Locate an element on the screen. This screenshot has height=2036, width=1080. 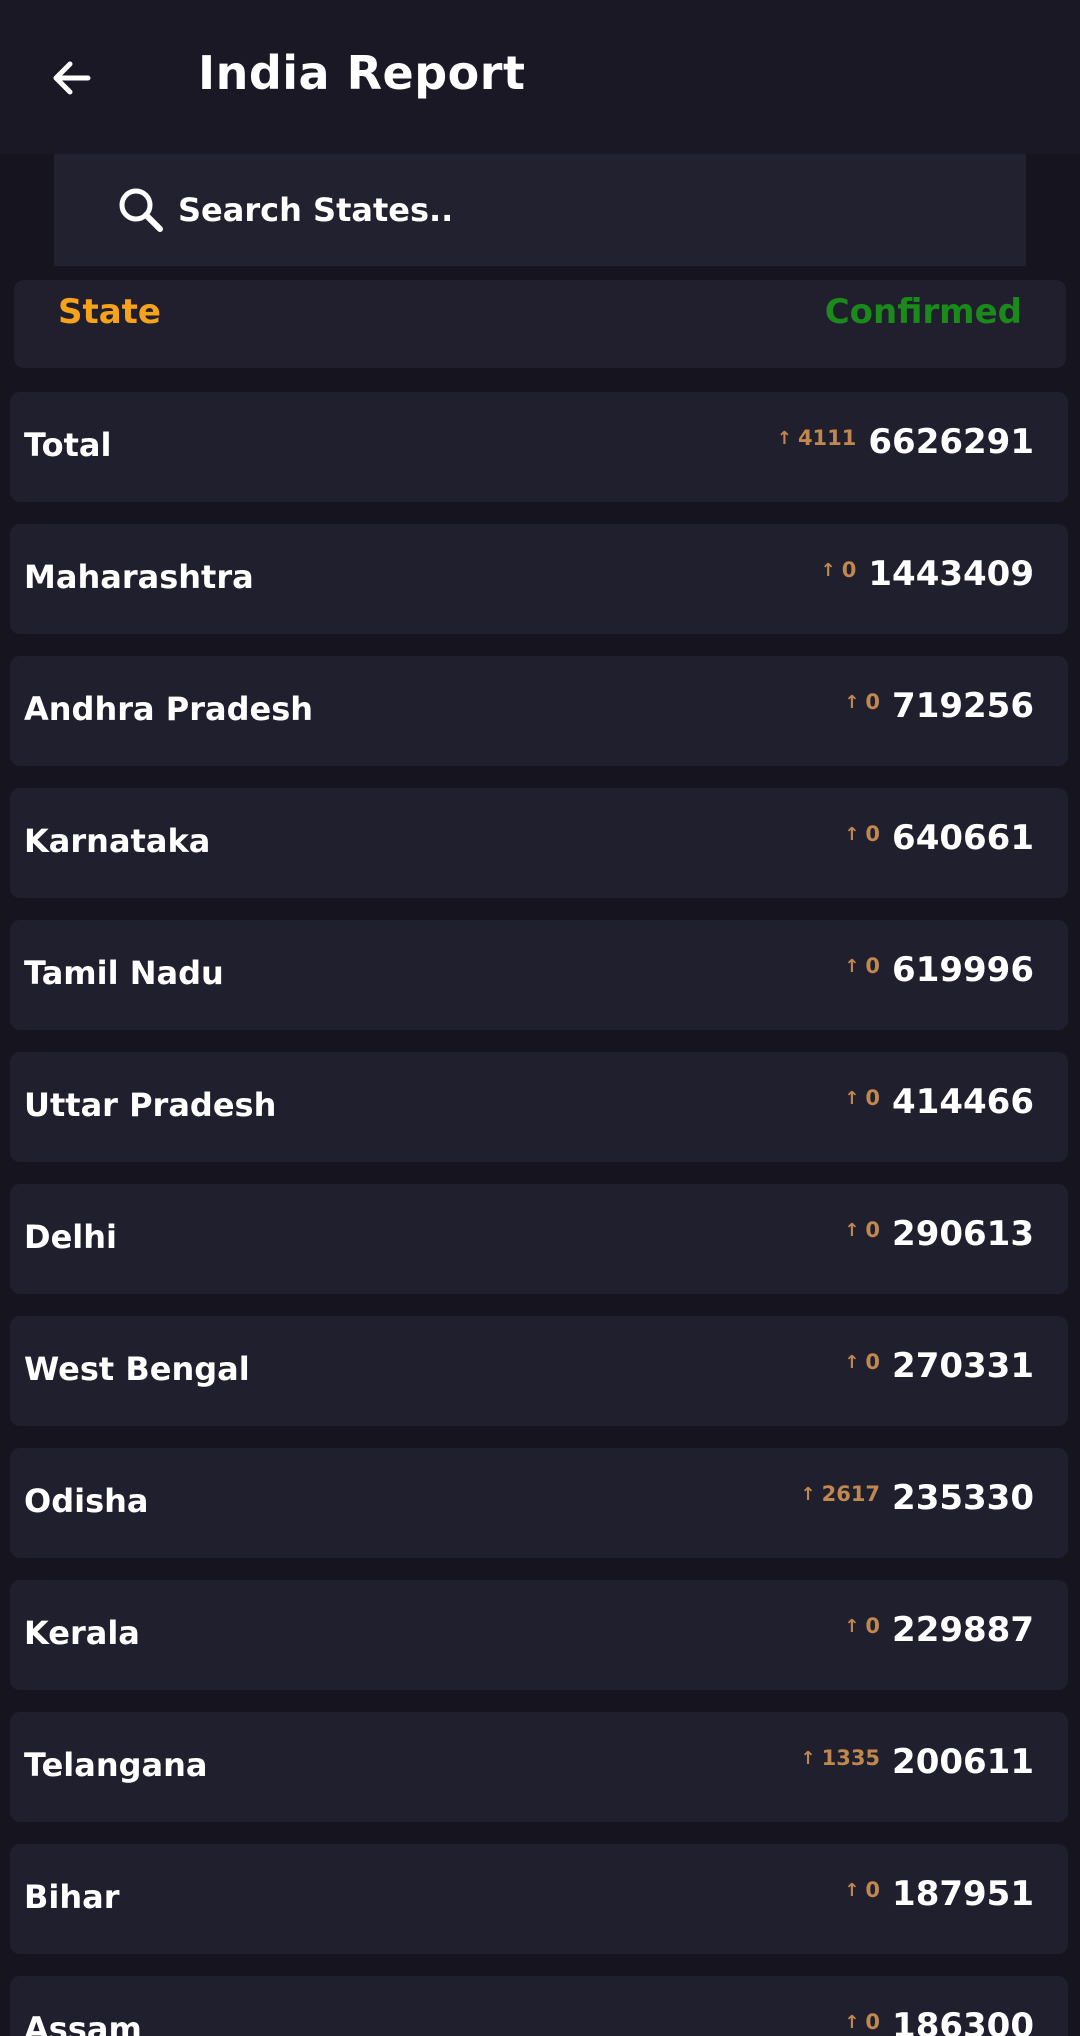
delta-value: 2617 is located at coordinates (851, 1494).